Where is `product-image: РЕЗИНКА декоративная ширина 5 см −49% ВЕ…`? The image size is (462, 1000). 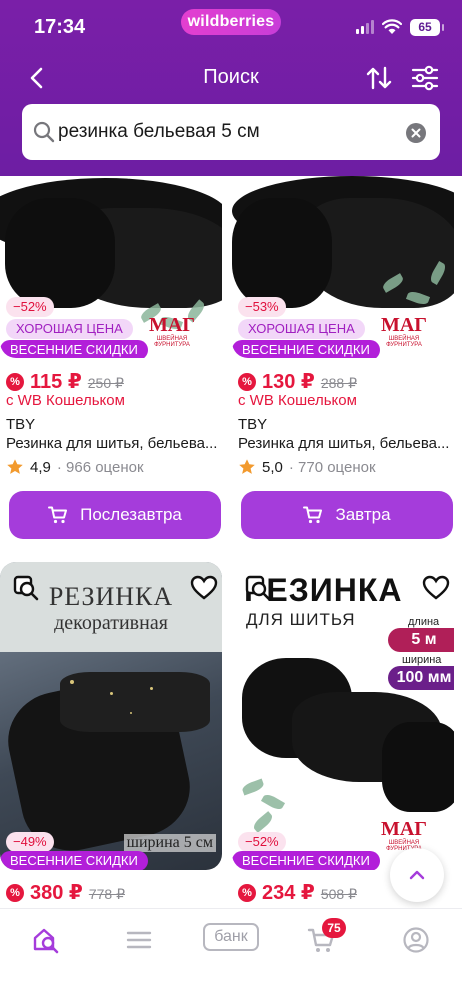
product-image: РЕЗИНКА декоративная ширина 5 см −49% ВЕ… is located at coordinates (111, 716).